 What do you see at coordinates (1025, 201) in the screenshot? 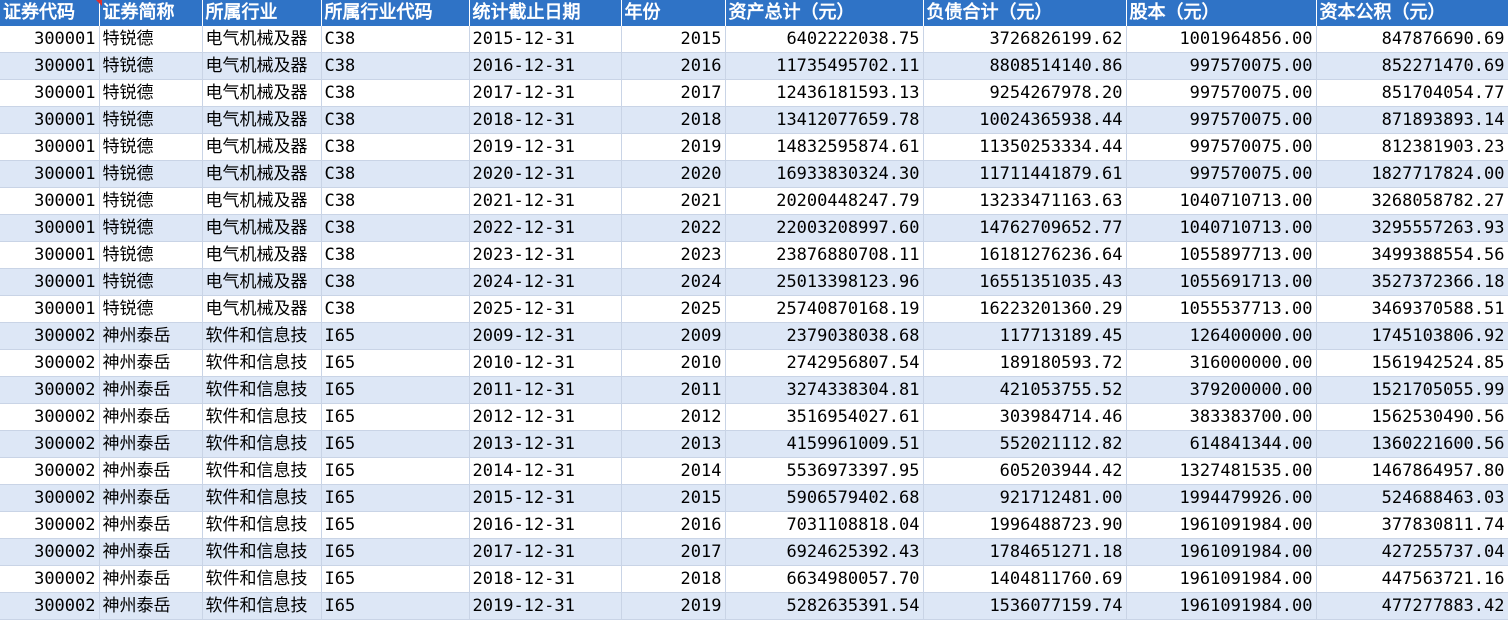
I see `cell-total-liabilities: 13233471163.63` at bounding box center [1025, 201].